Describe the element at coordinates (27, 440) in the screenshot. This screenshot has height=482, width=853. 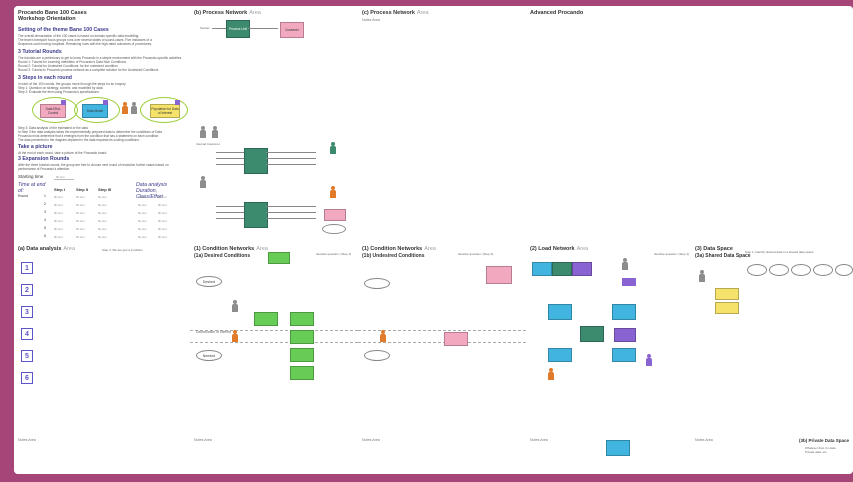
I see `notes-area-label: Notes Area` at that location.